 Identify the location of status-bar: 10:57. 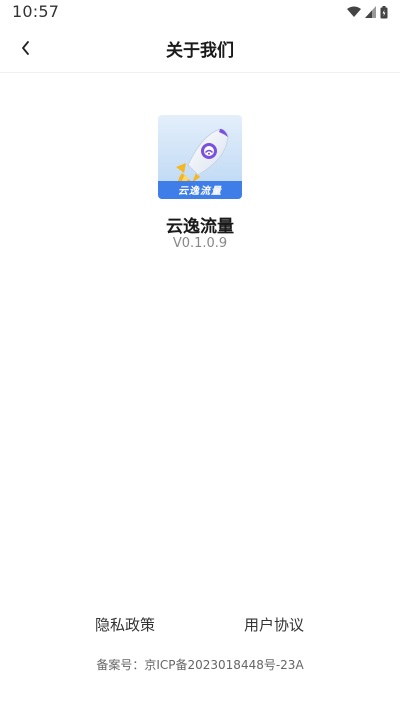
(200, 12).